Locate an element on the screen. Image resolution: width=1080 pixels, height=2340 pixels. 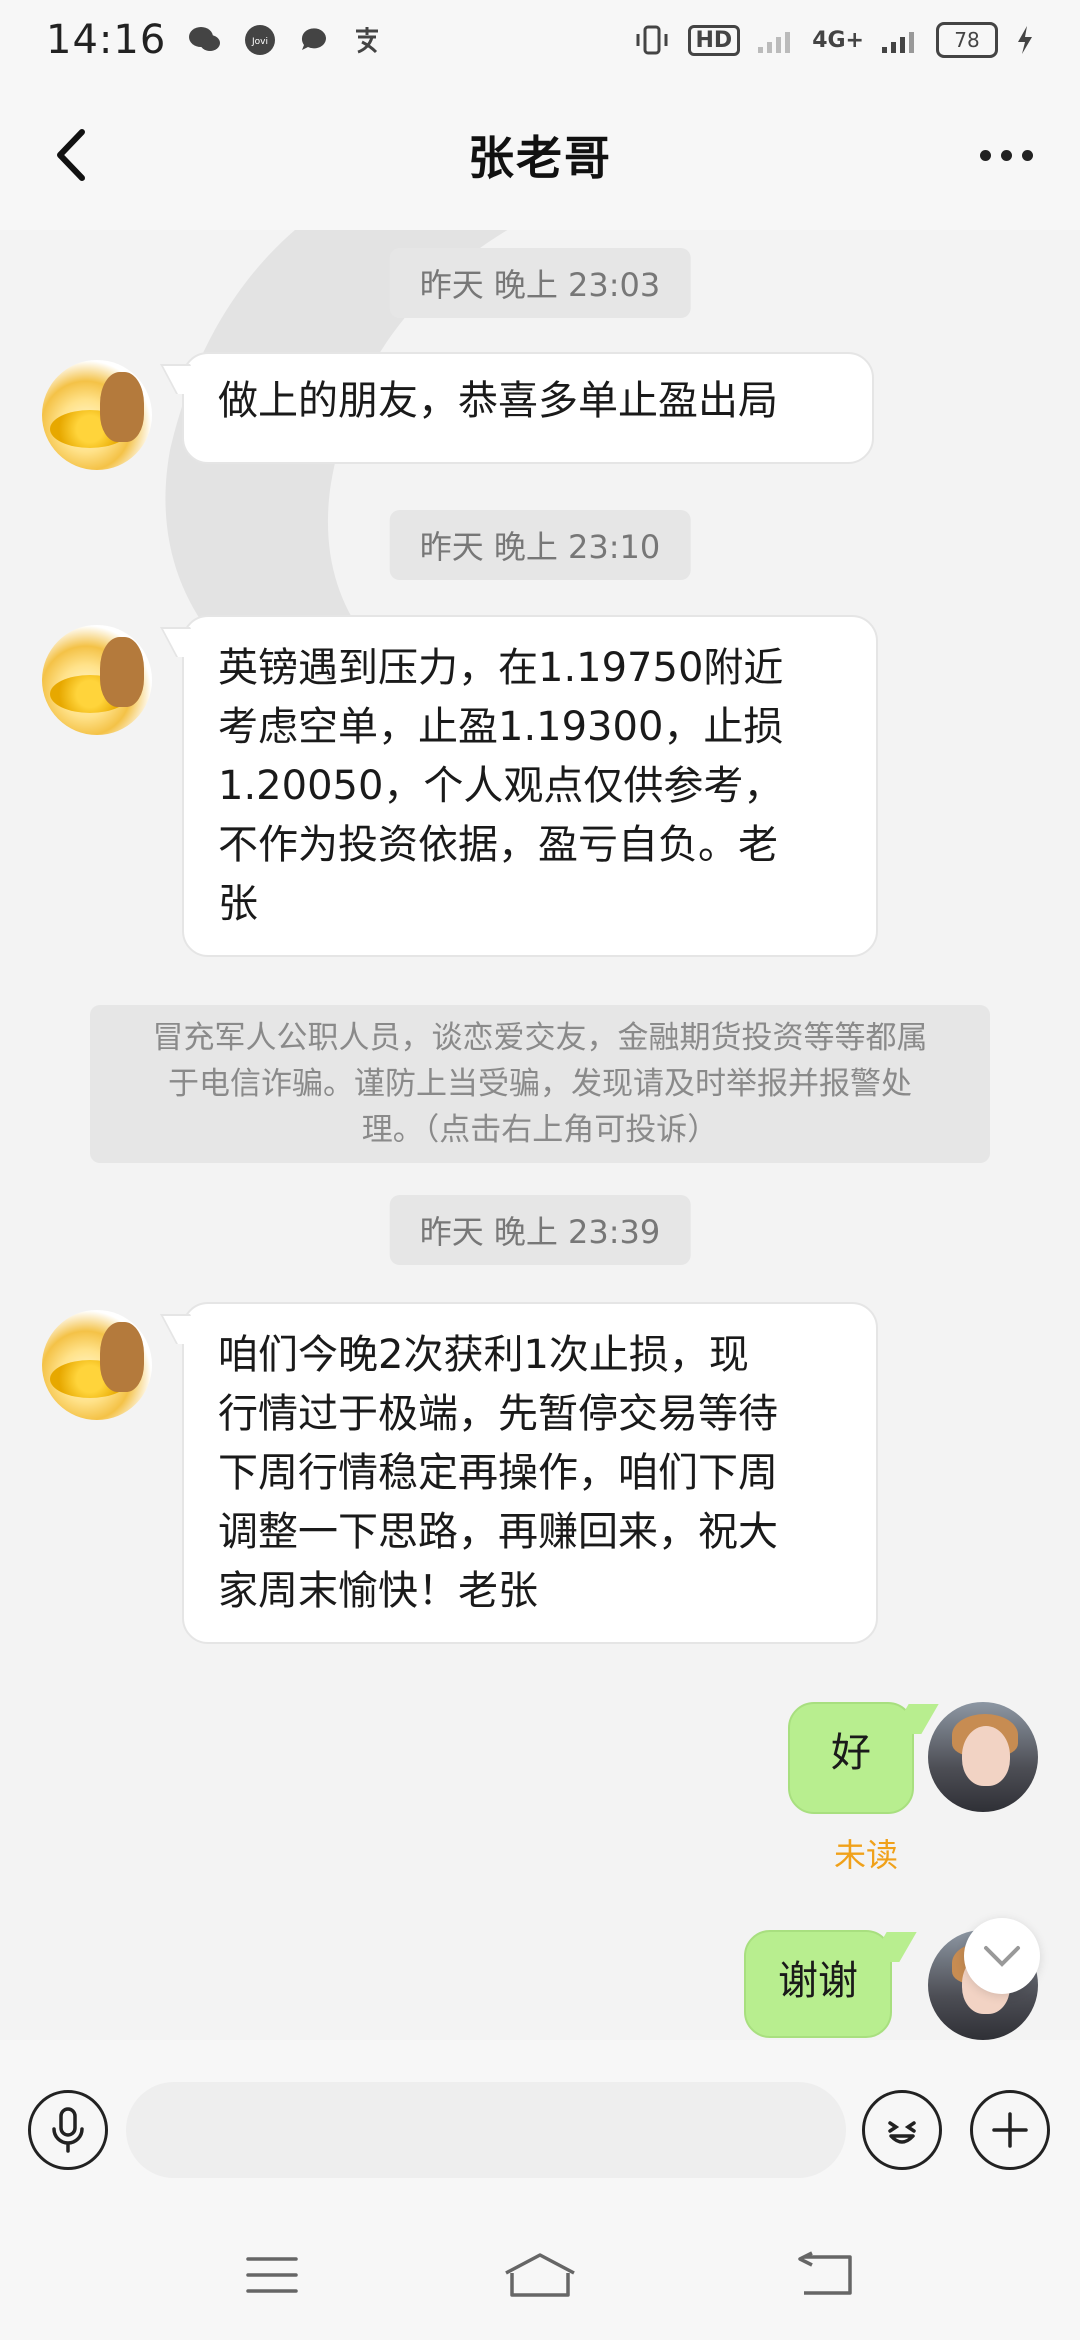
emoji-icon is located at coordinates (902, 2132).